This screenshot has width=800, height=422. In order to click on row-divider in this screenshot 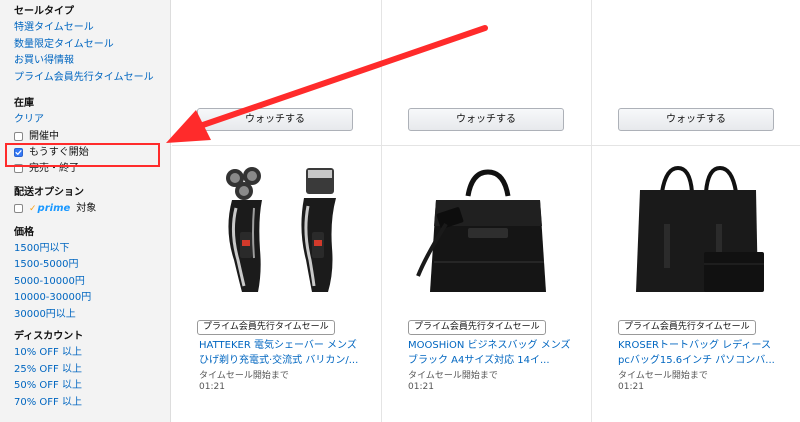, I will do `click(486, 145)`.